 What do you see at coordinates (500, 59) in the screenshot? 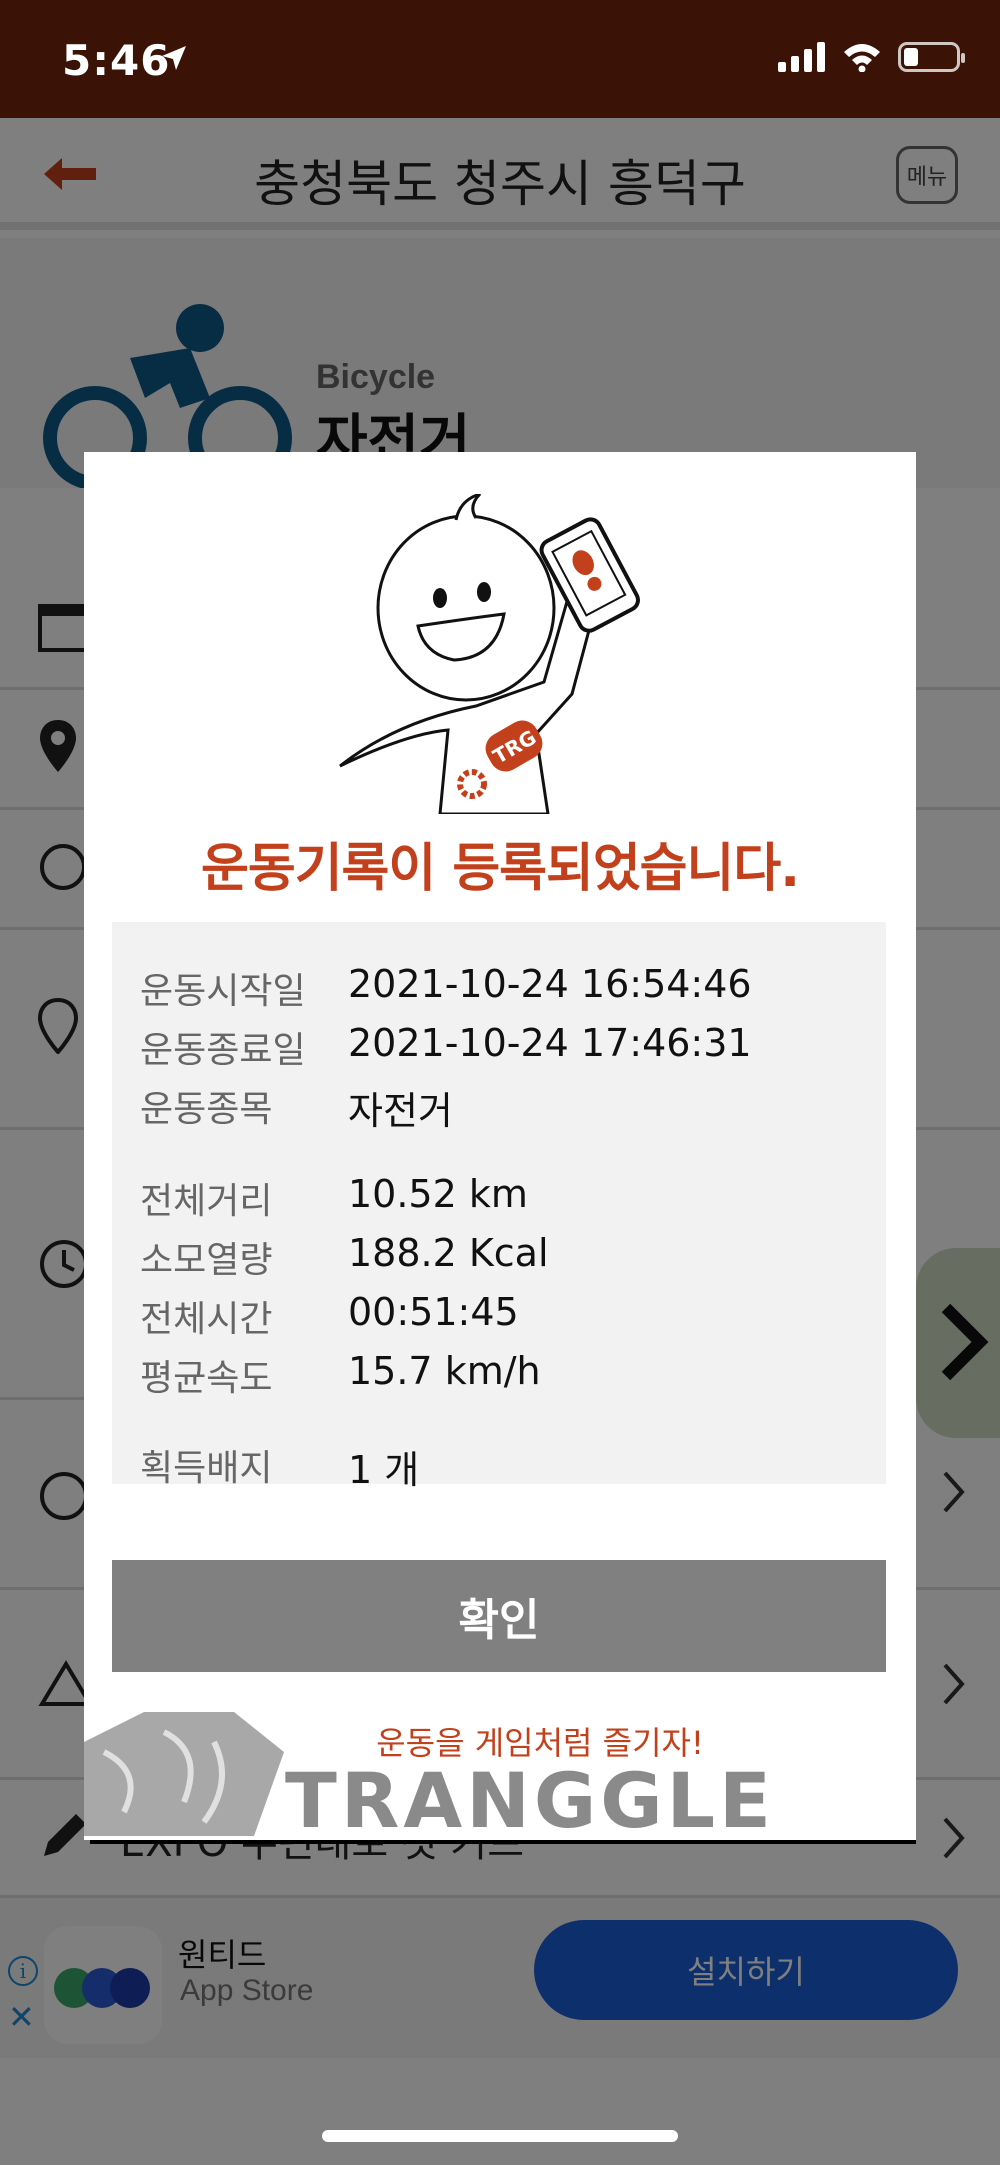
I see `status-bar: 5:46` at bounding box center [500, 59].